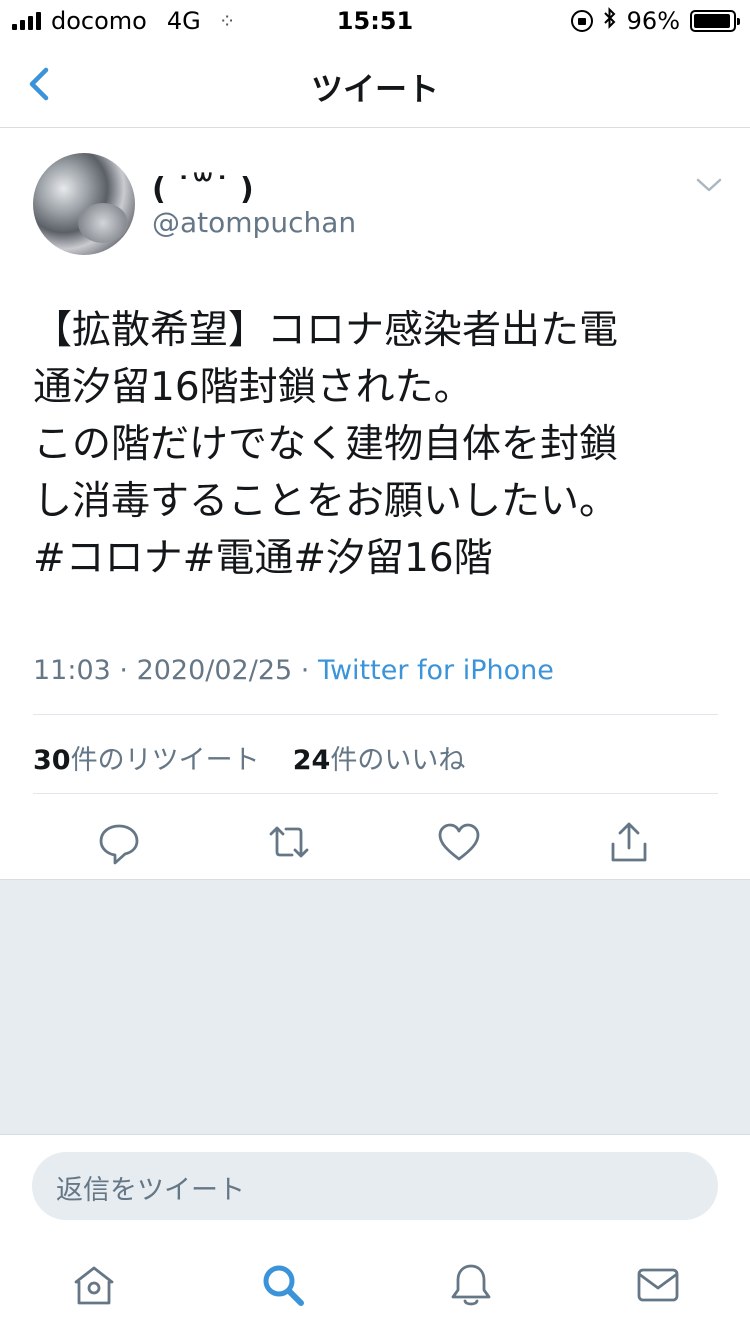 The width and height of the screenshot is (750, 1334). What do you see at coordinates (375, 20) in the screenshot?
I see `status-bar: docomo 4G ⁘ 15:51 96%` at bounding box center [375, 20].